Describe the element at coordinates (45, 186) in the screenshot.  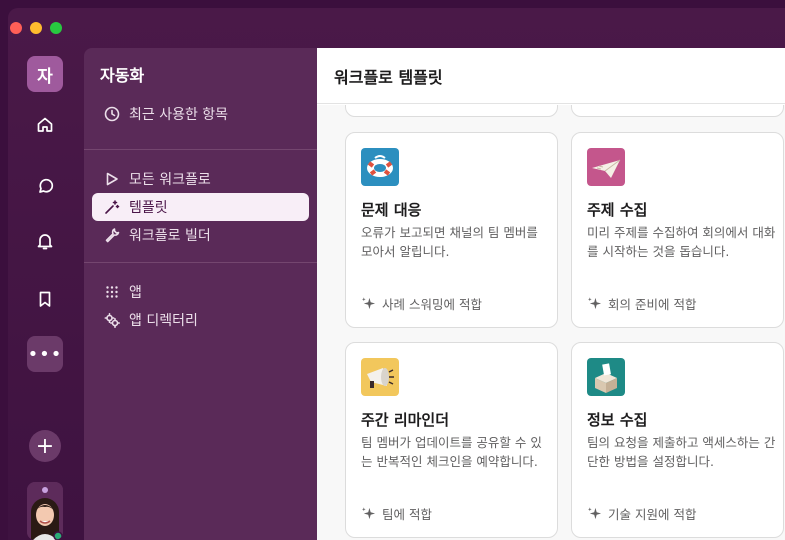
I see `dms-icon` at that location.